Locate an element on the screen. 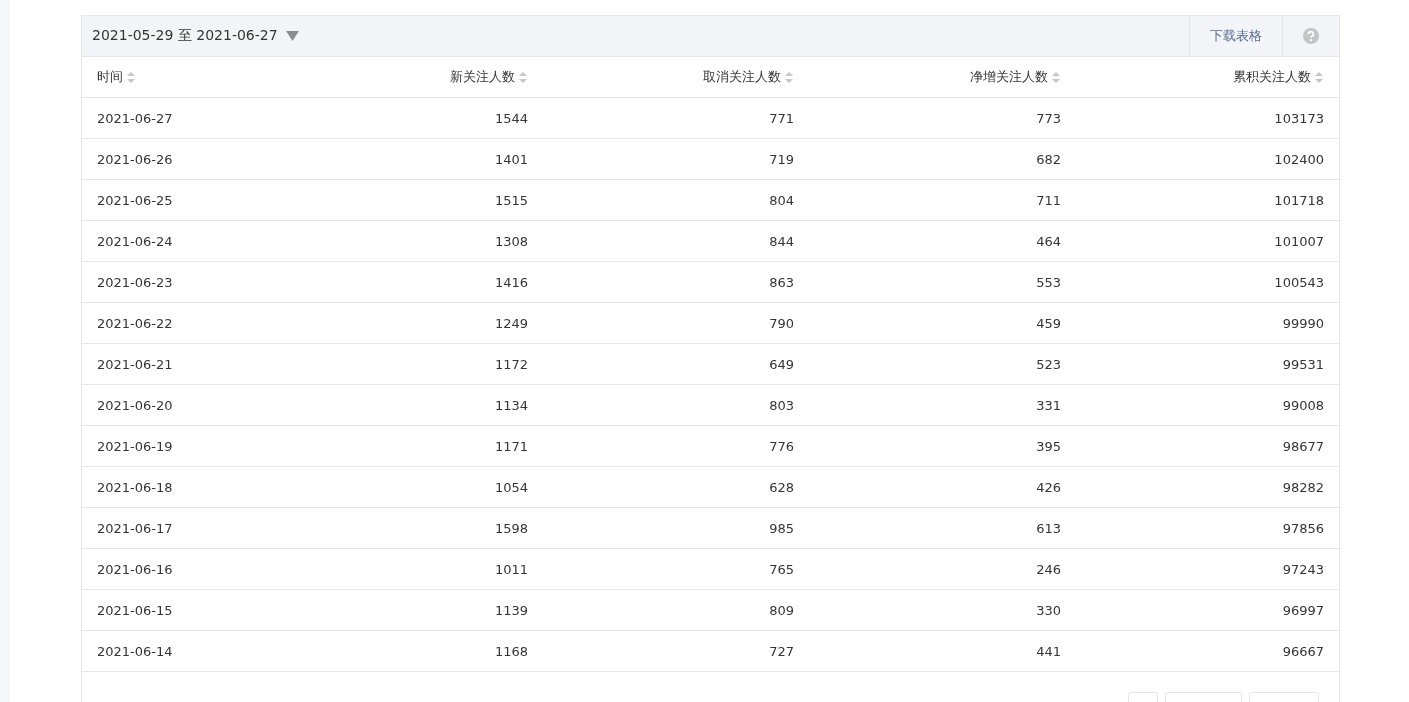  table-cell-text: 98282 is located at coordinates (1303, 487).